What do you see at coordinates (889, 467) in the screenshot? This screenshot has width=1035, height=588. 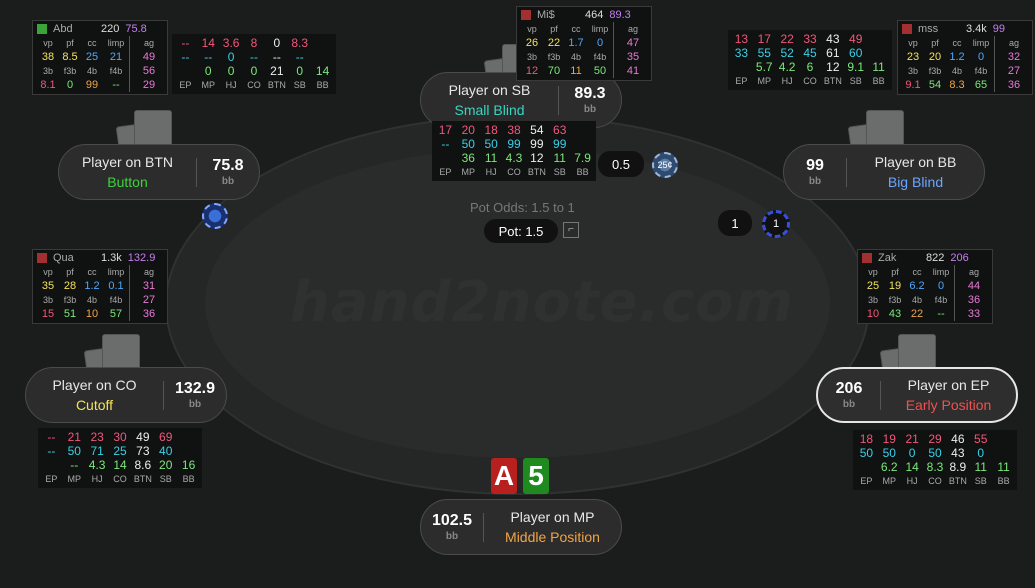 I see `posstat-cell: 6.2` at bounding box center [889, 467].